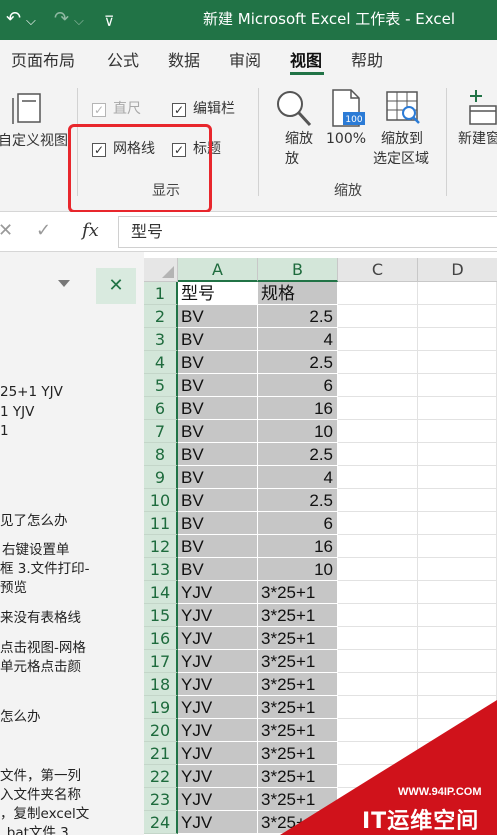  Describe the element at coordinates (293, 108) in the screenshot. I see `zoom-icon` at that location.